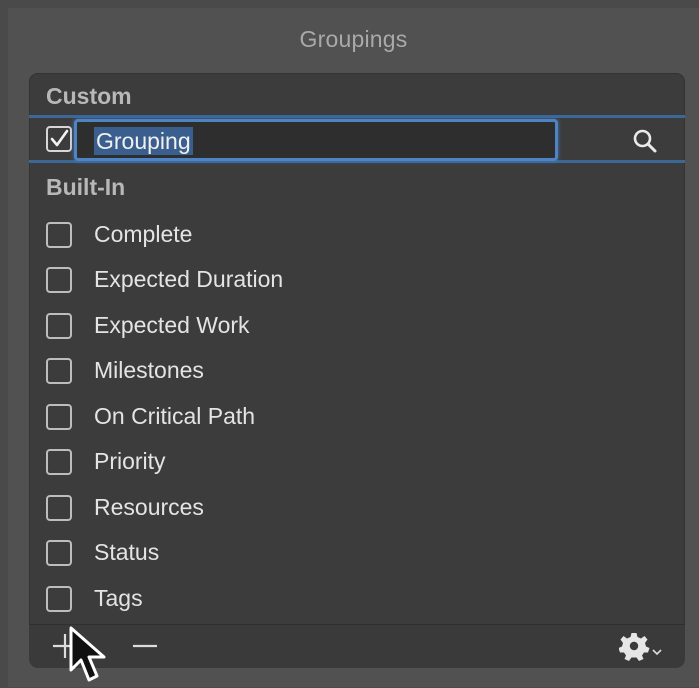 The width and height of the screenshot is (699, 688). I want to click on list-item-label: Expected Work, so click(172, 325).